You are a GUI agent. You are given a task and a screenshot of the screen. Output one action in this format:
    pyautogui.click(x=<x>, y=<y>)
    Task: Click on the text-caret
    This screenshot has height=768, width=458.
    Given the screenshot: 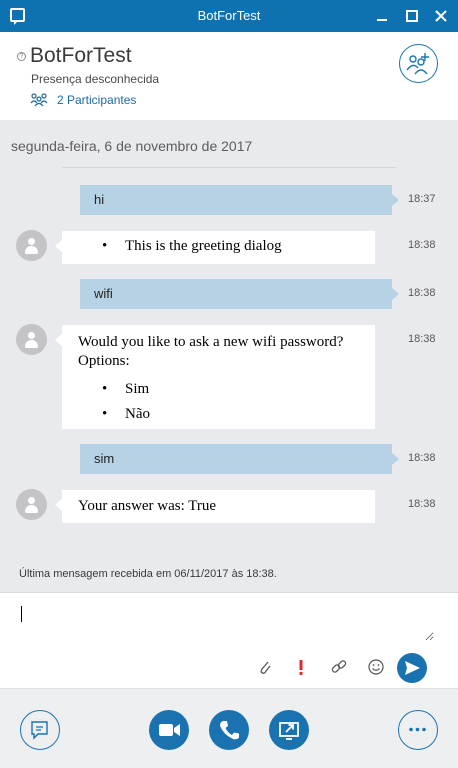 What is the action you would take?
    pyautogui.click(x=21, y=614)
    